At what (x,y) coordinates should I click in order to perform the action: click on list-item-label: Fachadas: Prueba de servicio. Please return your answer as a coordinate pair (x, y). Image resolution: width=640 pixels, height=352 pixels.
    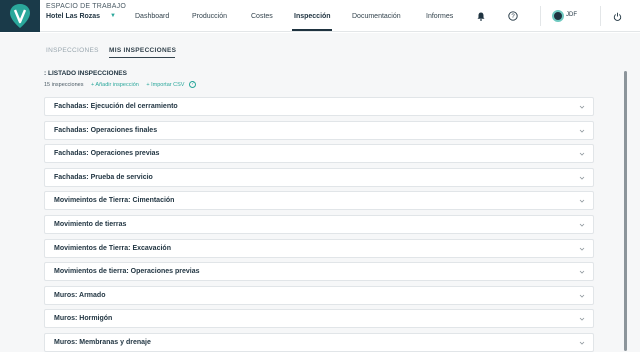
    Looking at the image, I should click on (103, 177).